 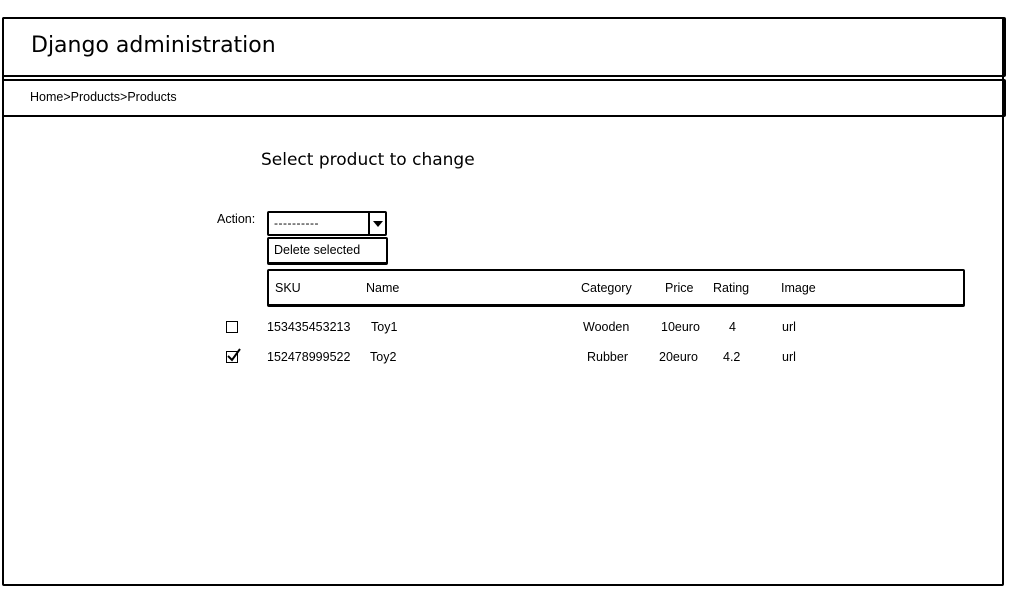 I want to click on breadcrumb: Home>Products>Products, so click(x=504, y=98).